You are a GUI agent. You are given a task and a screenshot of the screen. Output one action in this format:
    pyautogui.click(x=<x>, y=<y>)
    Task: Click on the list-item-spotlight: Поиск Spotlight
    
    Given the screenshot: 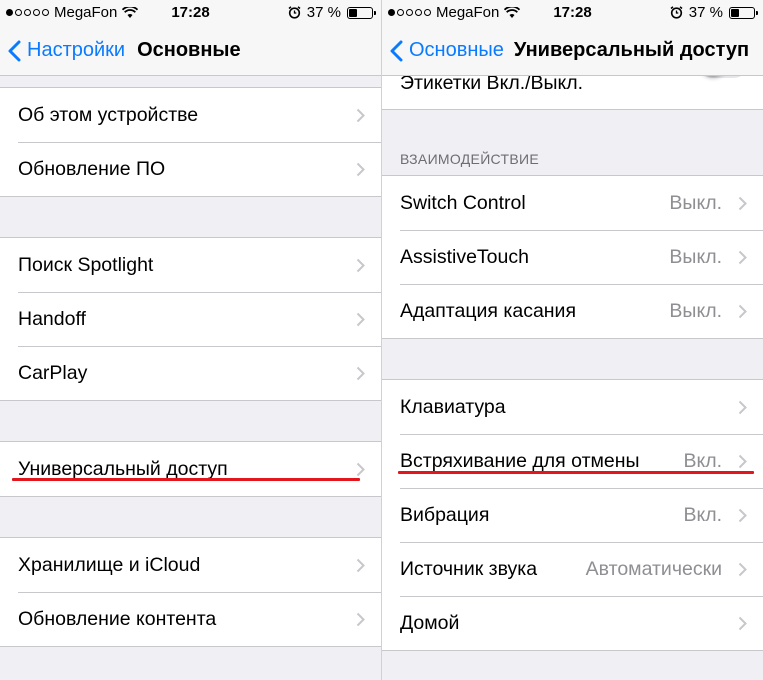 What is the action you would take?
    pyautogui.click(x=190, y=265)
    